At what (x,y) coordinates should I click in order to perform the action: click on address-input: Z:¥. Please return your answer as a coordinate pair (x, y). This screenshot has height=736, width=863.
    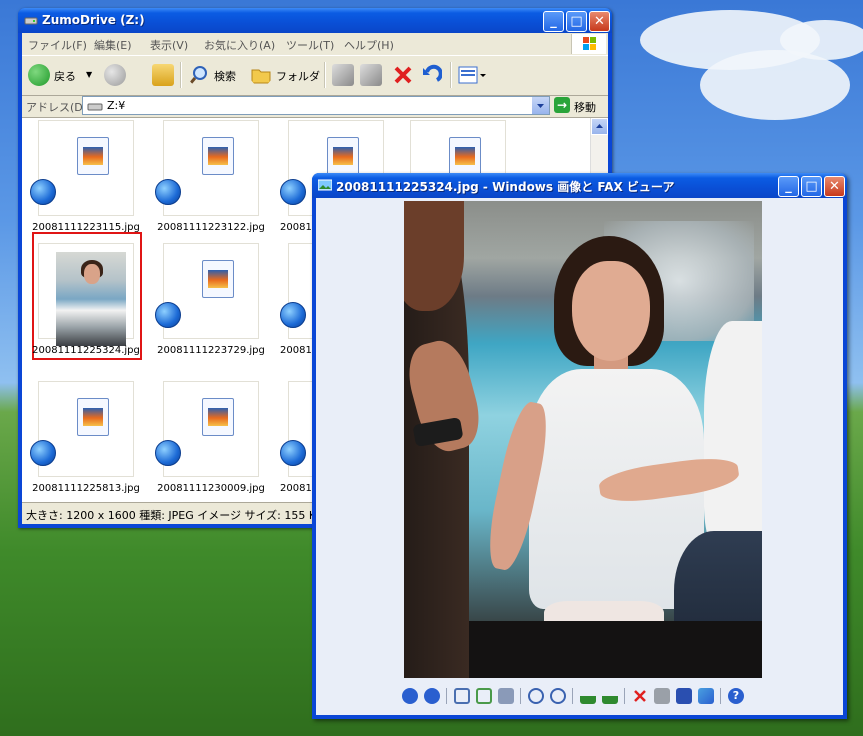
    Looking at the image, I should click on (316, 105).